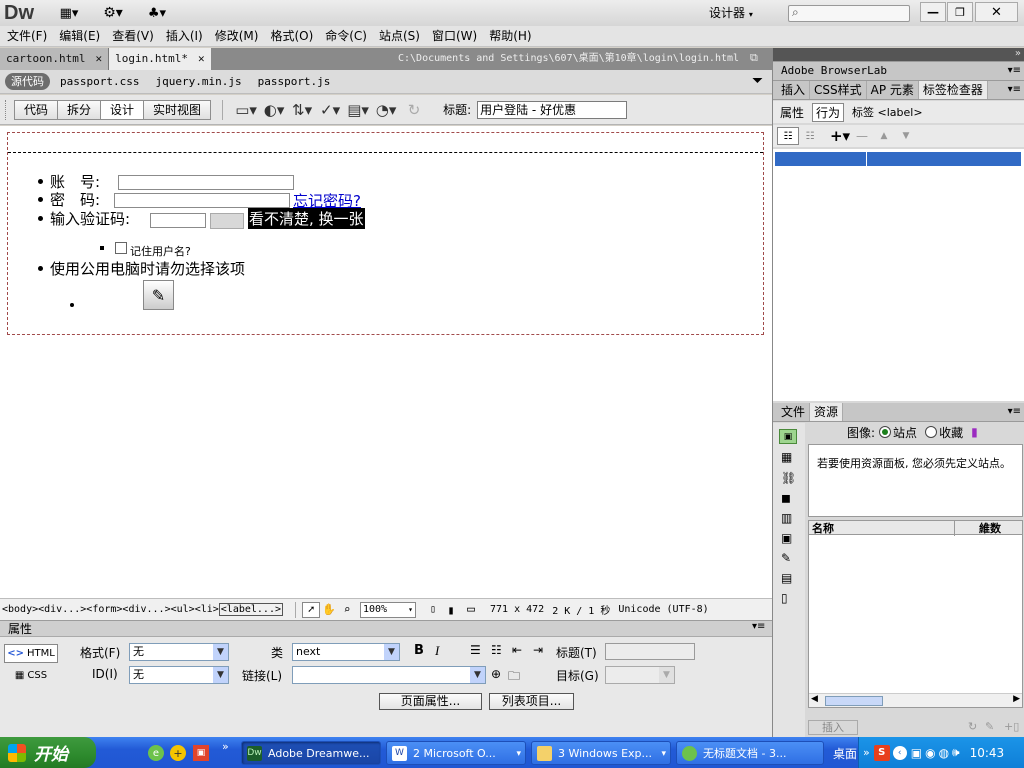 The width and height of the screenshot is (1024, 768). I want to click on menu-window: 窗口(W), so click(454, 36).